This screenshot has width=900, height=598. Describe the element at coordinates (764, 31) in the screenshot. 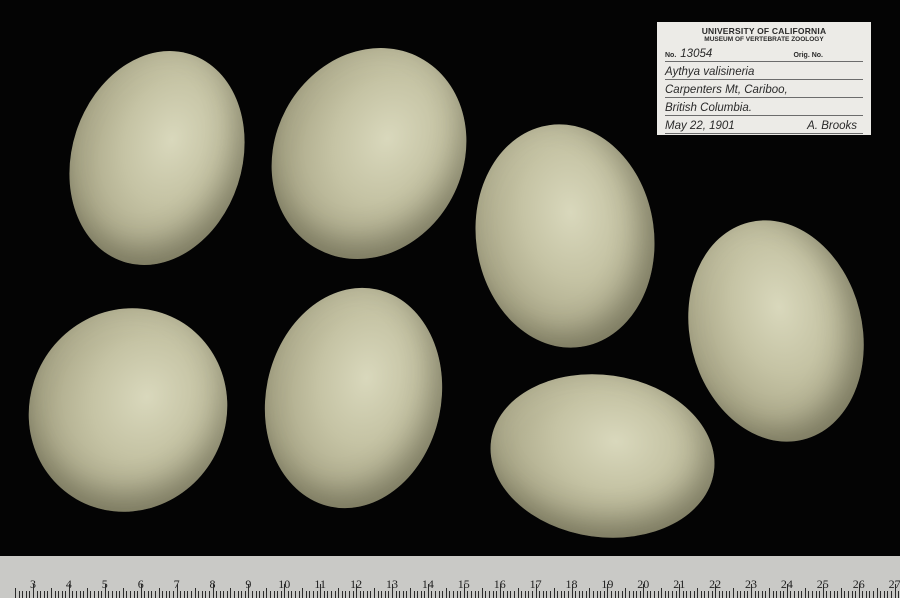

I see `institution-name: UNIVERSITY OF CALIFORNIA` at that location.